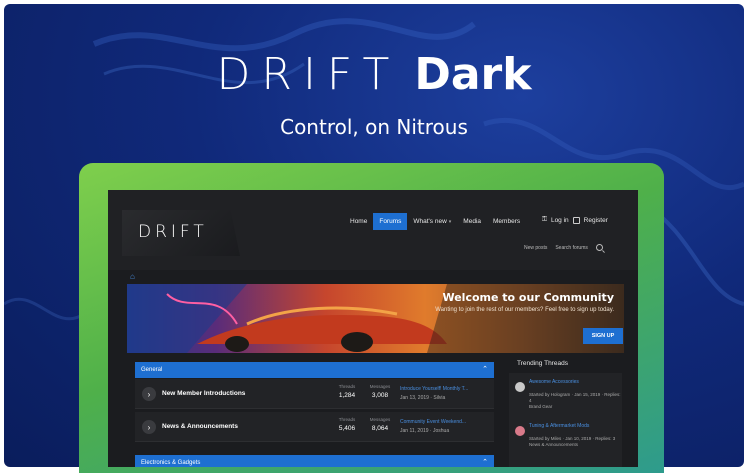 The image size is (748, 473). What do you see at coordinates (535, 248) in the screenshot?
I see `new-posts-link: New posts` at bounding box center [535, 248].